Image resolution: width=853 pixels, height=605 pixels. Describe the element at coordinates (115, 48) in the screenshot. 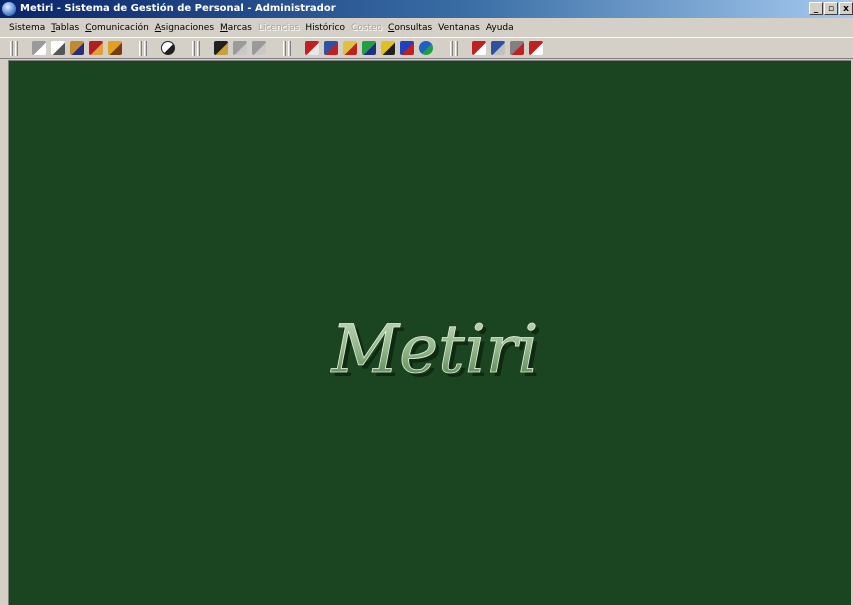

I see `person-icon` at that location.